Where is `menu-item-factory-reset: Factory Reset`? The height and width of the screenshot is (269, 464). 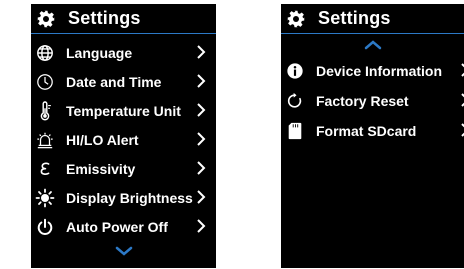
menu-item-factory-reset: Factory Reset is located at coordinates (372, 101).